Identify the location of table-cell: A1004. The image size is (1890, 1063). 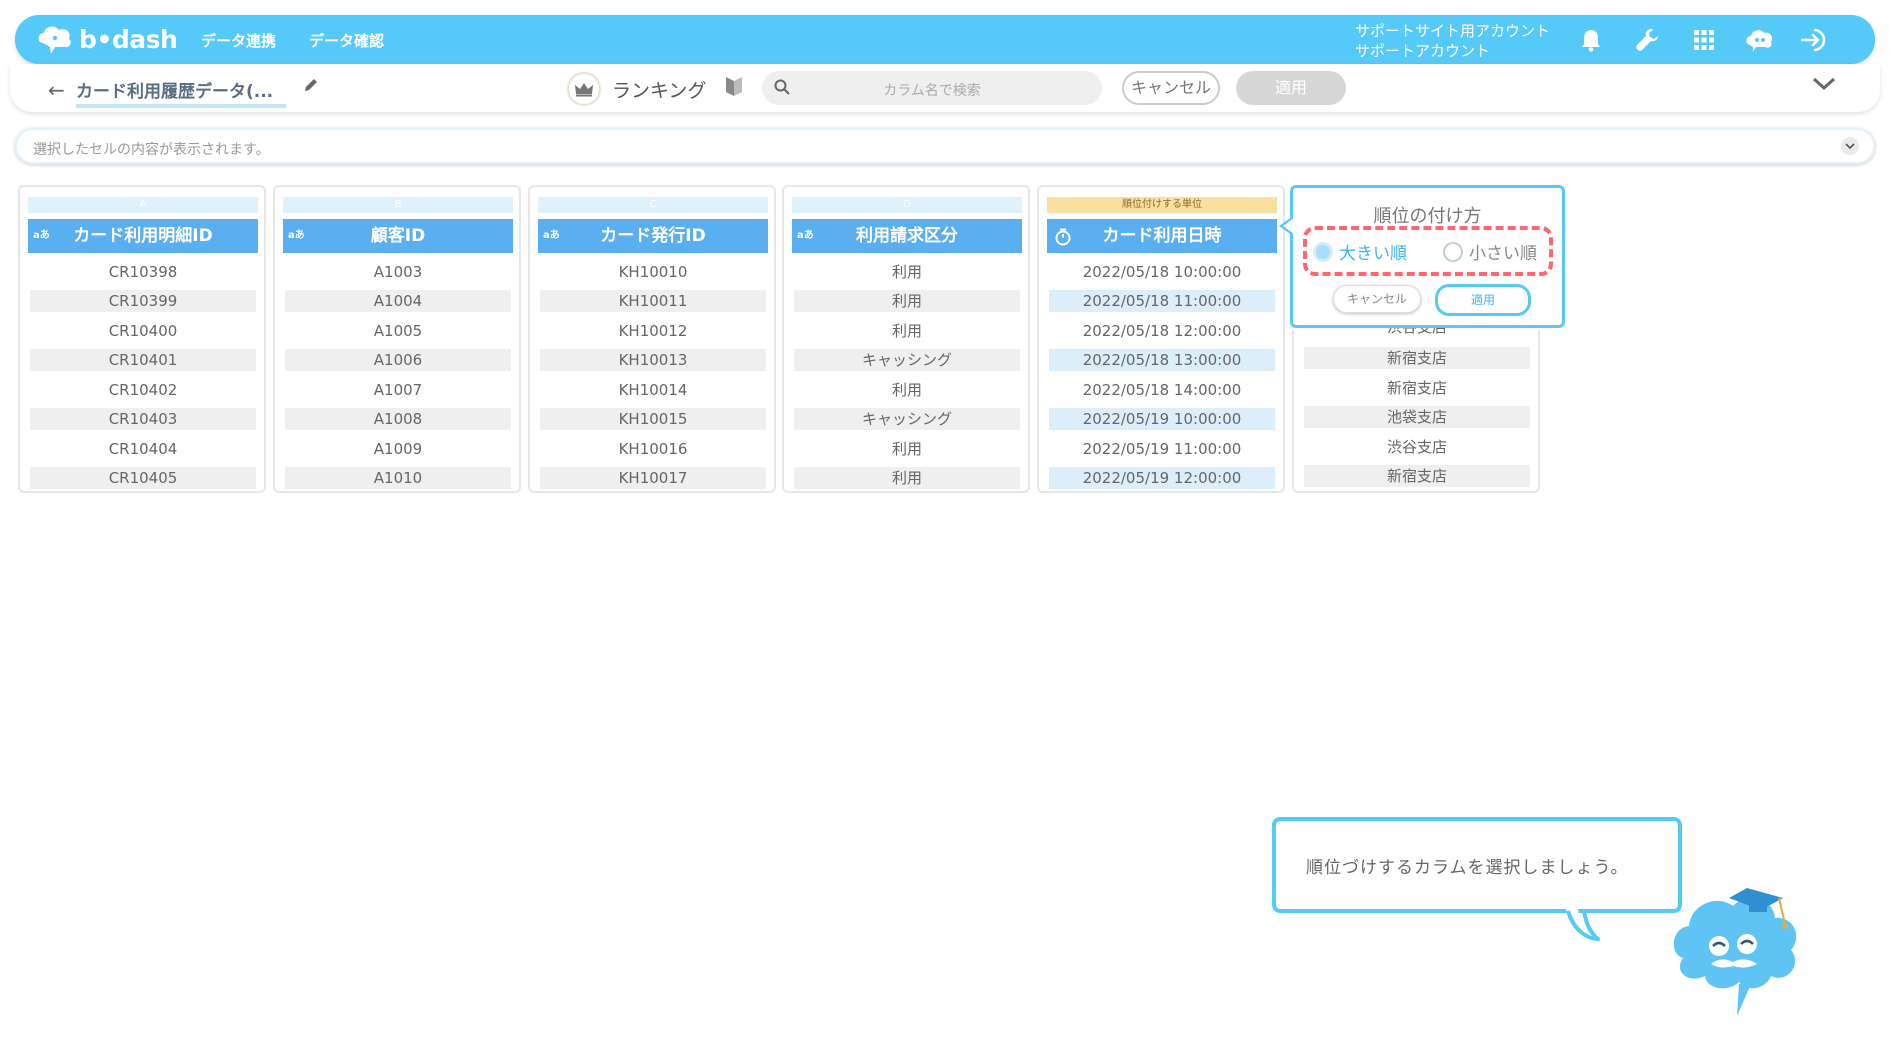
(398, 301).